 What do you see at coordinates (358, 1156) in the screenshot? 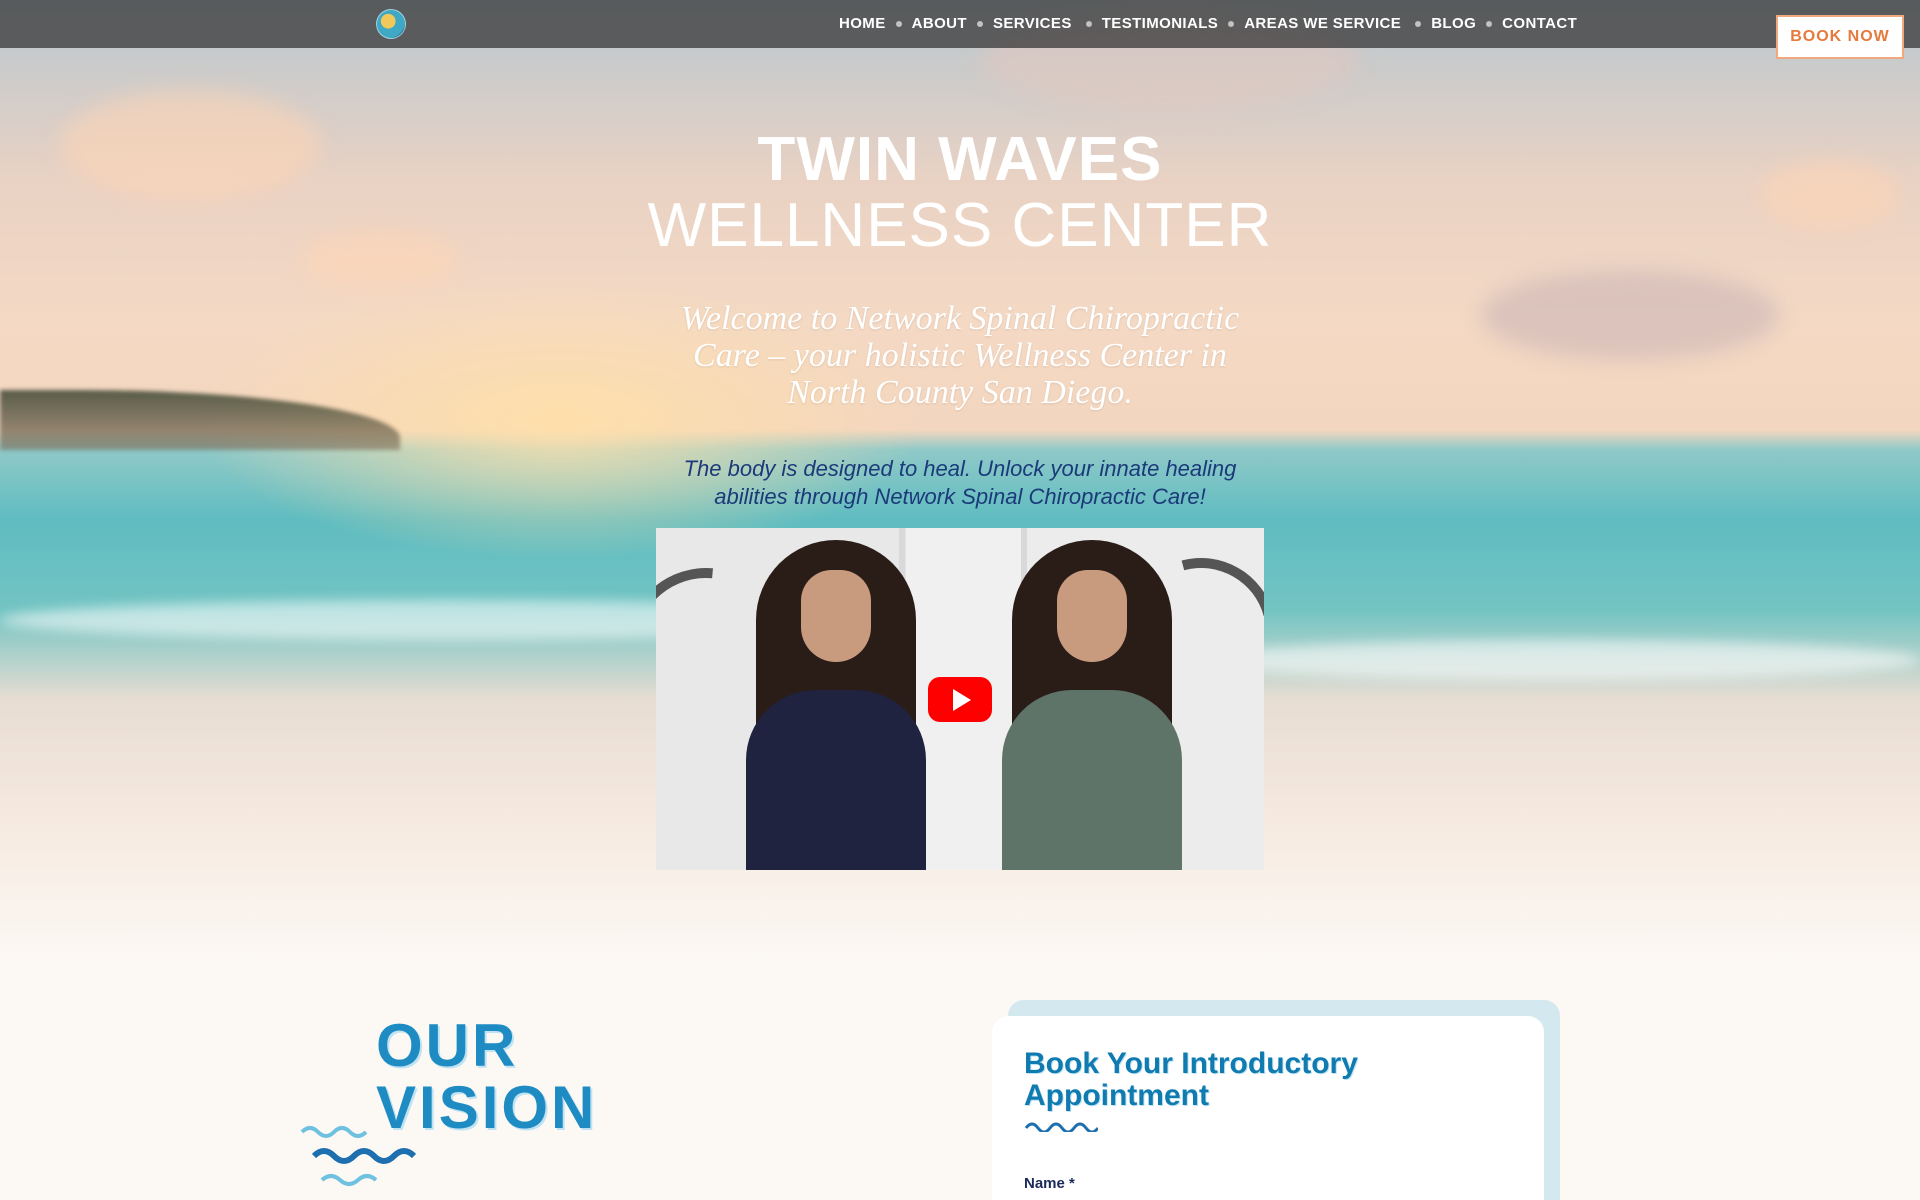
I see `decorative-waves-icon` at bounding box center [358, 1156].